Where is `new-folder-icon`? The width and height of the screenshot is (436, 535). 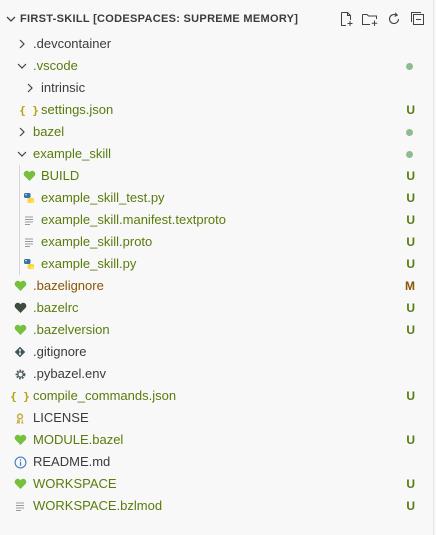 new-folder-icon is located at coordinates (370, 19).